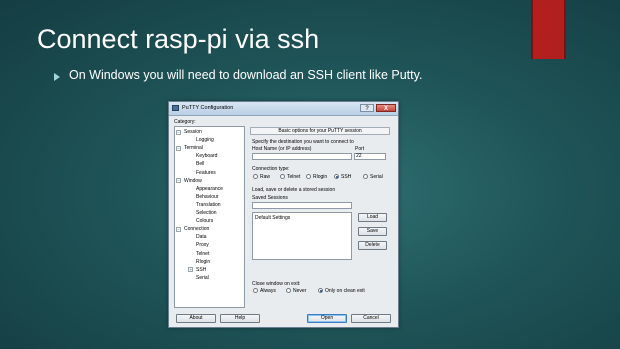 The height and width of the screenshot is (349, 620). Describe the element at coordinates (548, 29) in the screenshot. I see `red-accent-bar` at that location.